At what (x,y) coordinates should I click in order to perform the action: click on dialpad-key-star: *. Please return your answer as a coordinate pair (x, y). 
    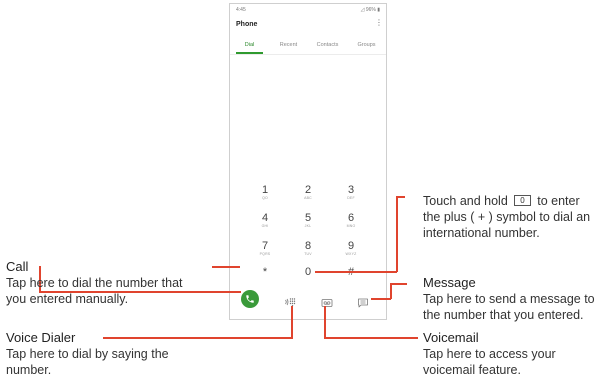
    Looking at the image, I should click on (265, 272).